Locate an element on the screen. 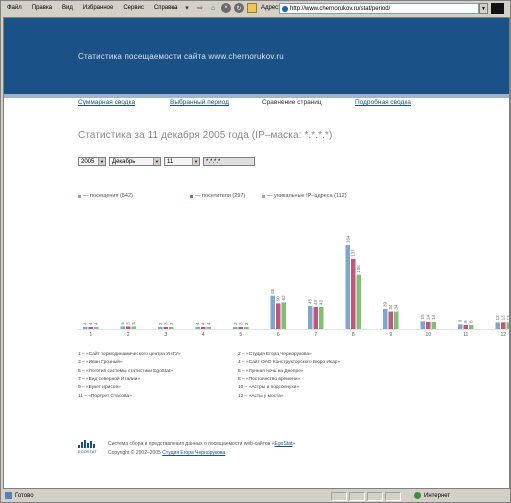 The width and height of the screenshot is (511, 503). caption-item: 9 – «Букет ирисов» is located at coordinates (99, 388).